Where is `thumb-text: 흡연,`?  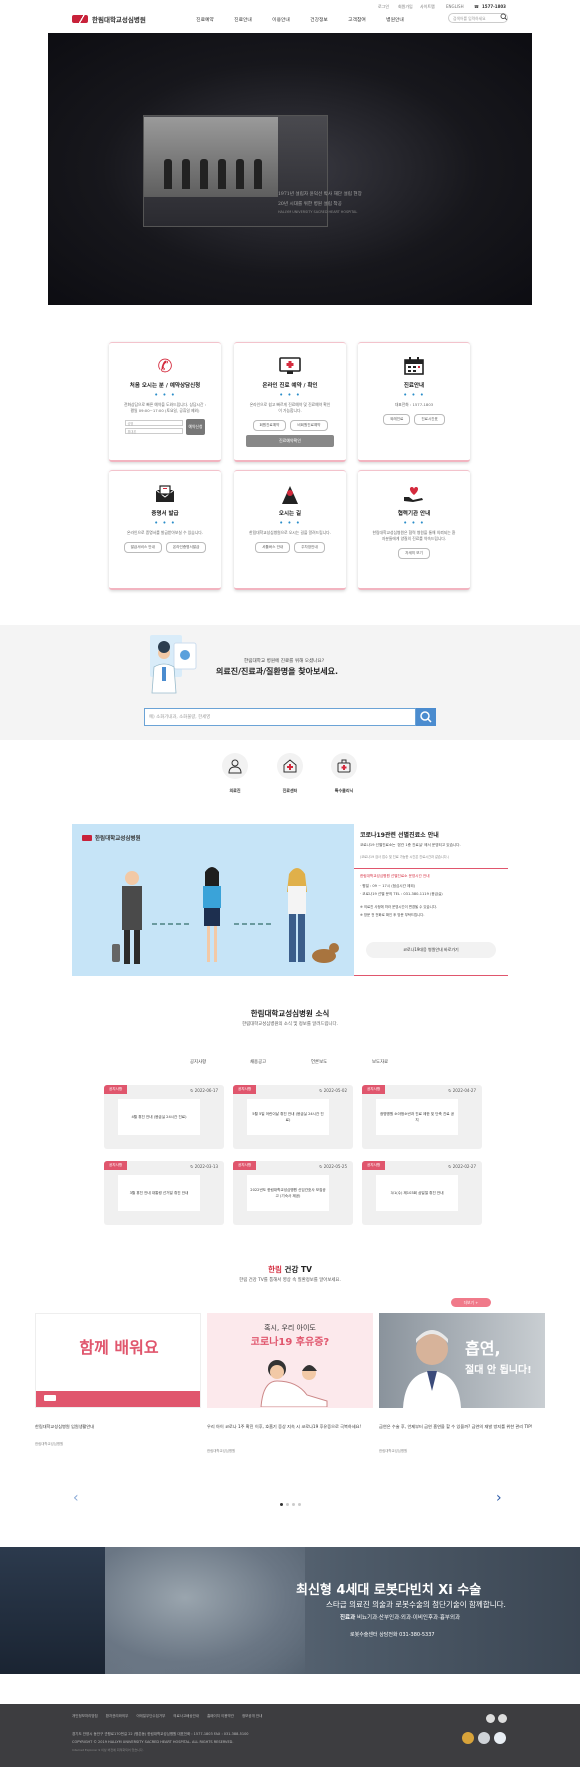 thumb-text: 흡연, is located at coordinates (483, 1348).